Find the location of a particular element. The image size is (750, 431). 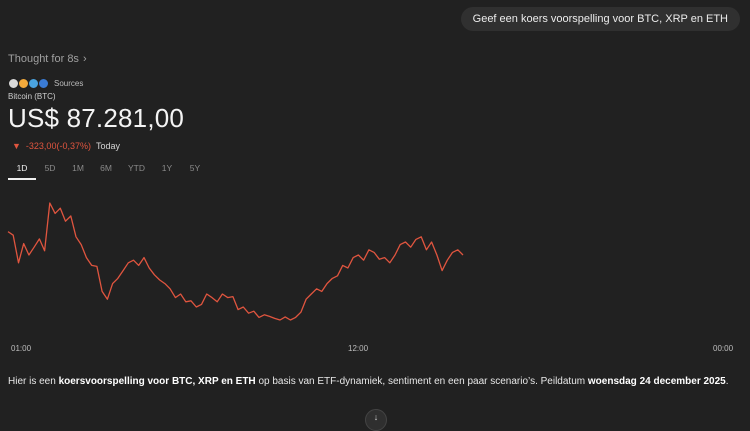

tab-1d: 1D is located at coordinates (22, 171).